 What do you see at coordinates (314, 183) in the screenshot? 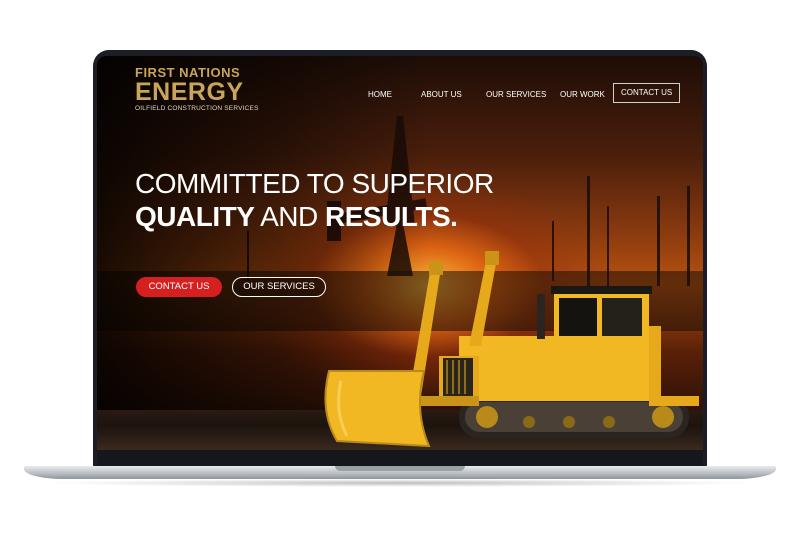
I see `headline-line-1: COMMITTED TO SUPERIOR` at bounding box center [314, 183].